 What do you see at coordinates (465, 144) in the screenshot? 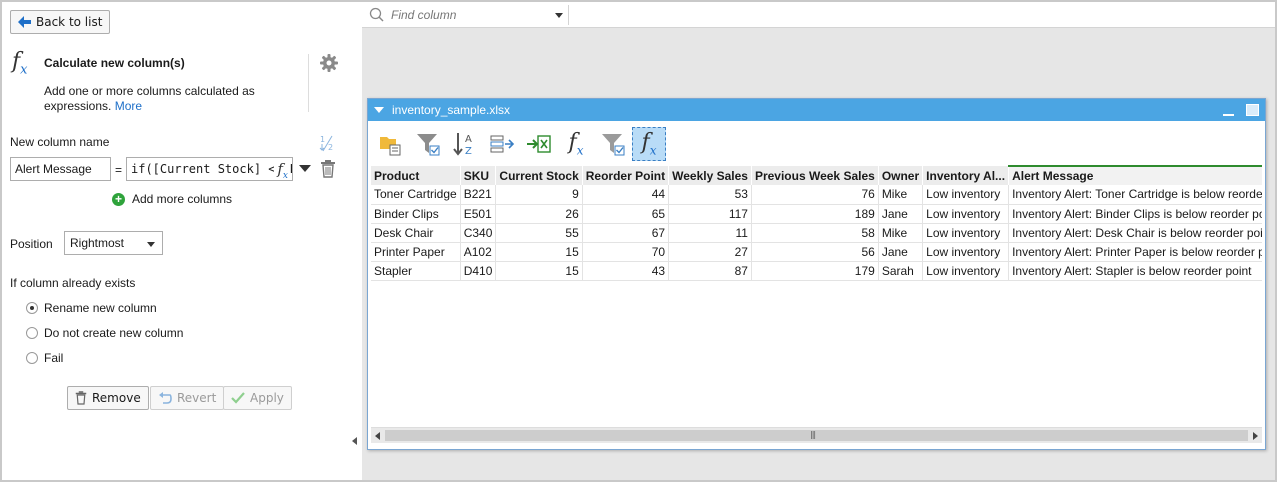
I see `sort-button: A Z` at bounding box center [465, 144].